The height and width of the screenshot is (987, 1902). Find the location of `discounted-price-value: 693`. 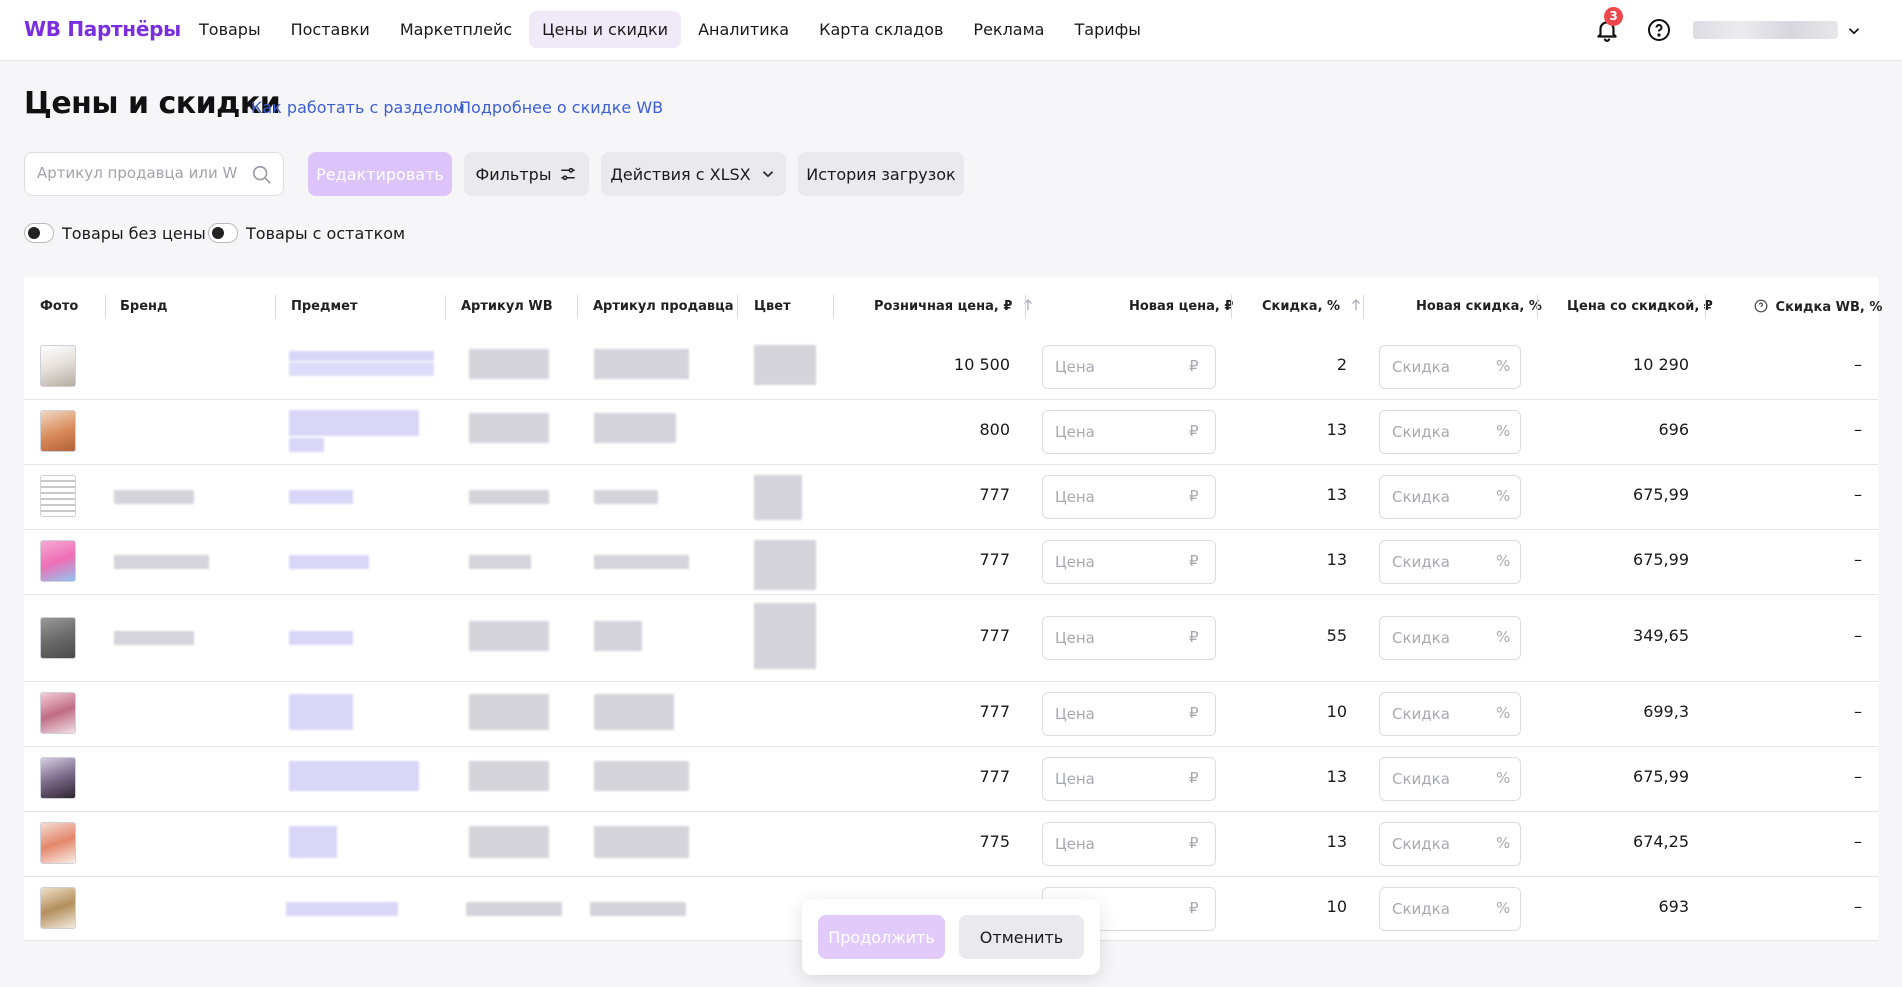

discounted-price-value: 693 is located at coordinates (1673, 906).